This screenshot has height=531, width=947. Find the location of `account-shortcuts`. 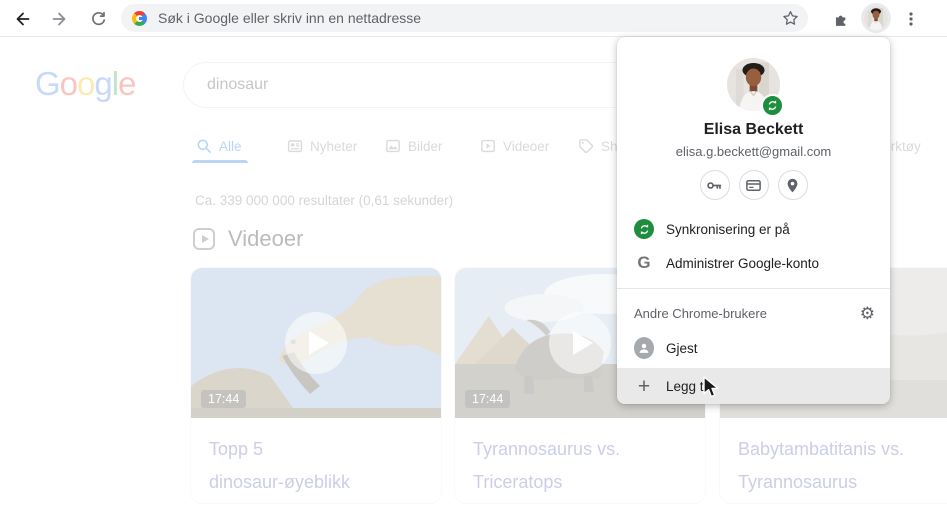

account-shortcuts is located at coordinates (753, 185).